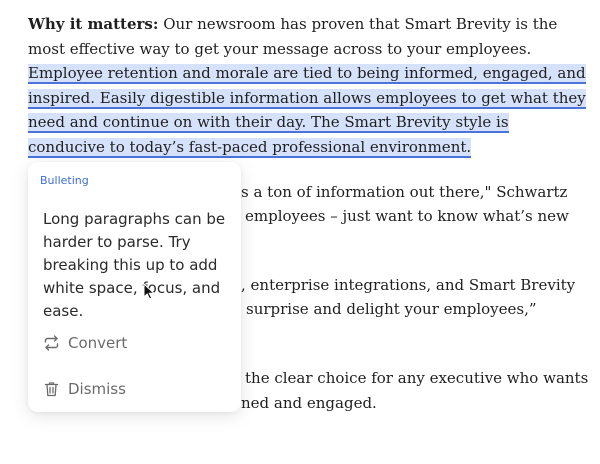 The image size is (600, 464). I want to click on partial-text-line: surprise and delight your employees,”, so click(391, 309).